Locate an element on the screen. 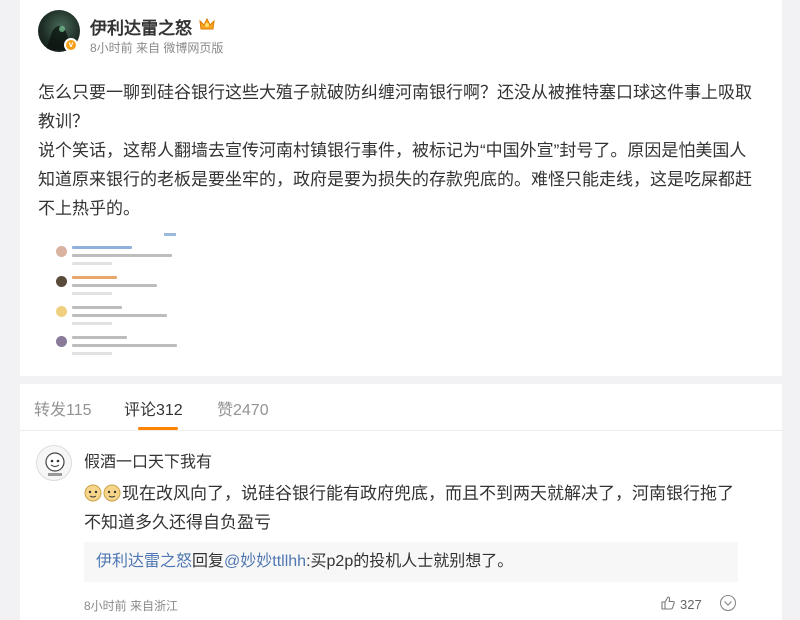 This screenshot has width=800, height=620. thumbs-up-icon is located at coordinates (668, 603).